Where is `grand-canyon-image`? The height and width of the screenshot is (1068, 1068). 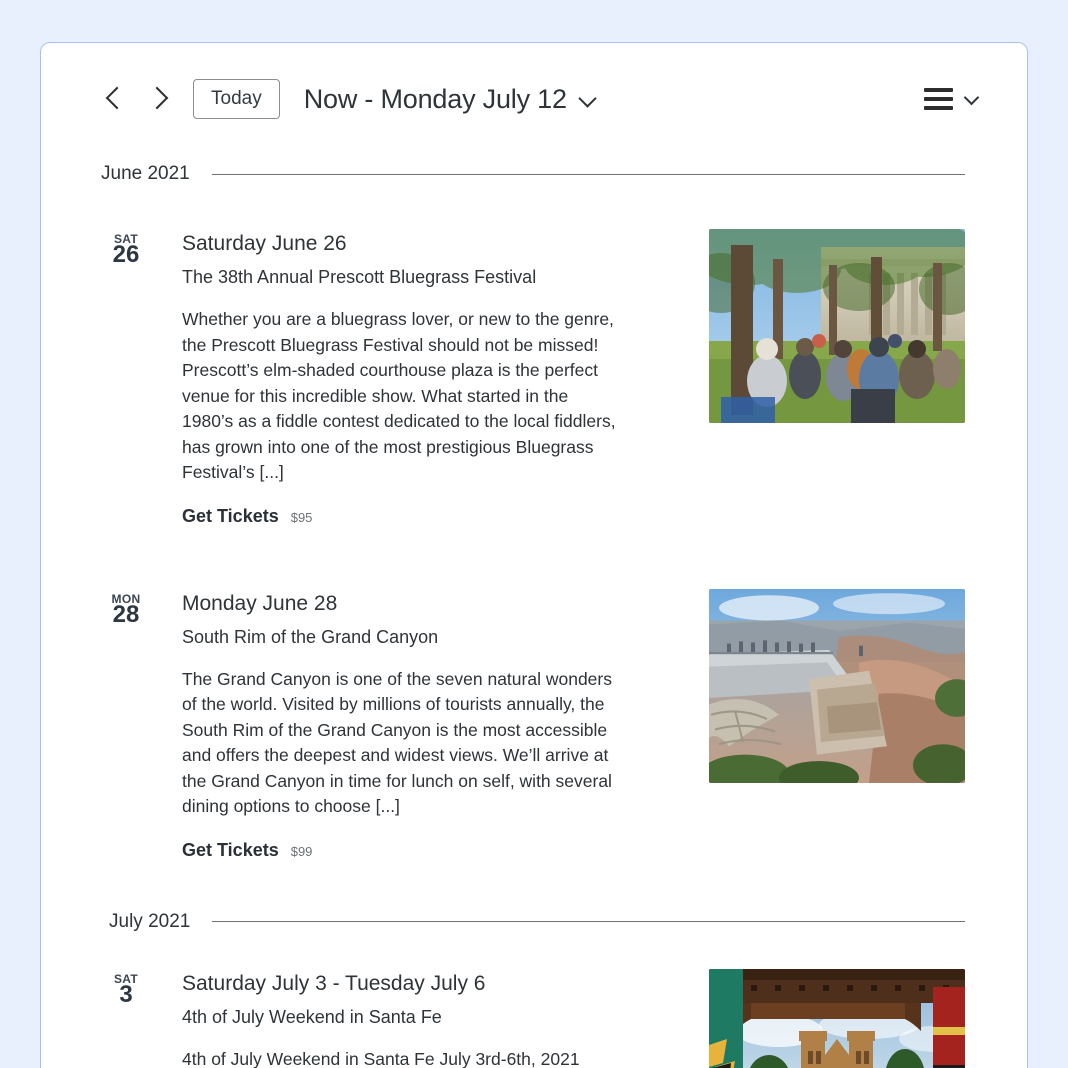 grand-canyon-image is located at coordinates (837, 685).